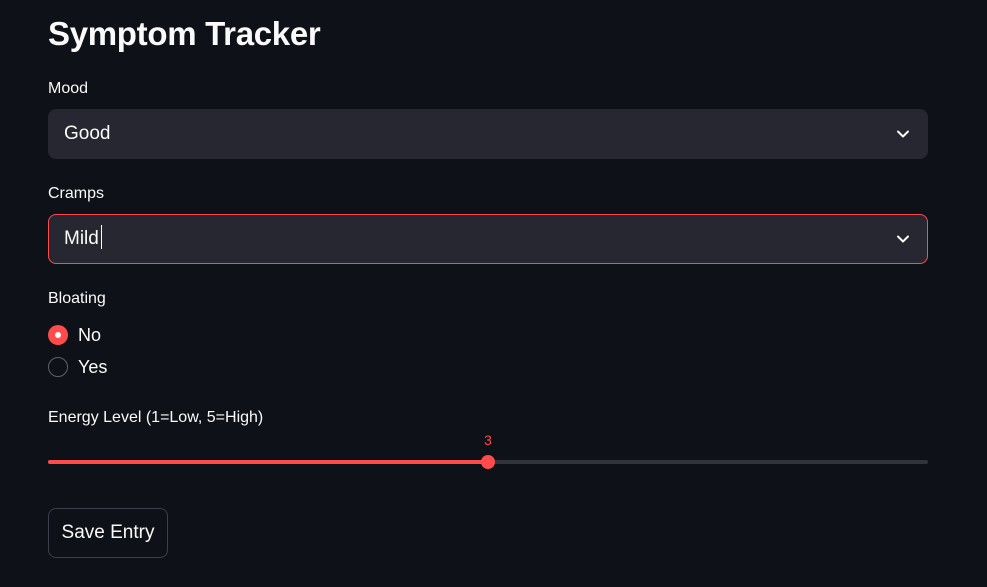  I want to click on cramps-selected-value: Mild, so click(83, 239).